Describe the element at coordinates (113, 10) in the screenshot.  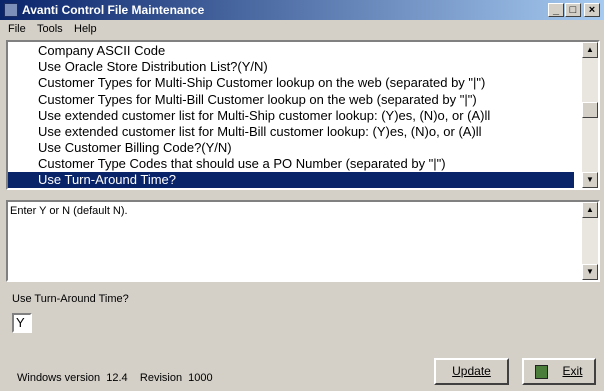
I see `window-title: Avanti Control File Maintenance` at that location.